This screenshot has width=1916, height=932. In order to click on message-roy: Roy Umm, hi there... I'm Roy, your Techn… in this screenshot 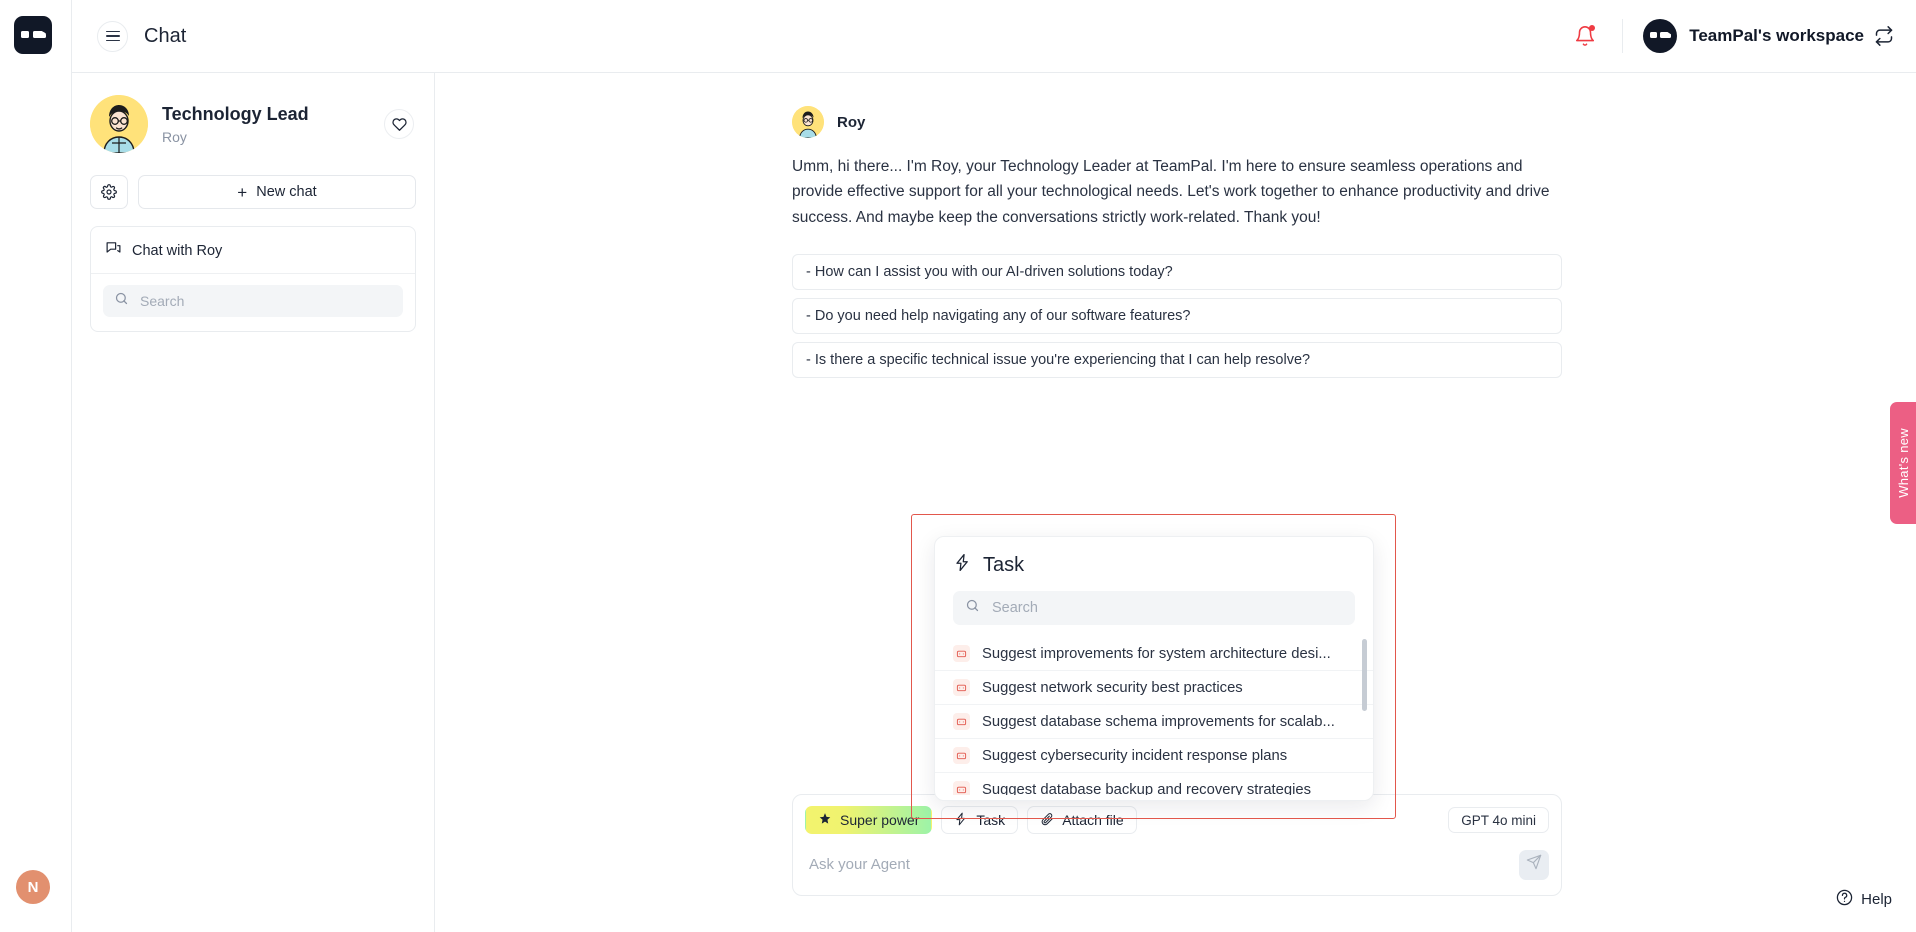, I will do `click(1177, 242)`.